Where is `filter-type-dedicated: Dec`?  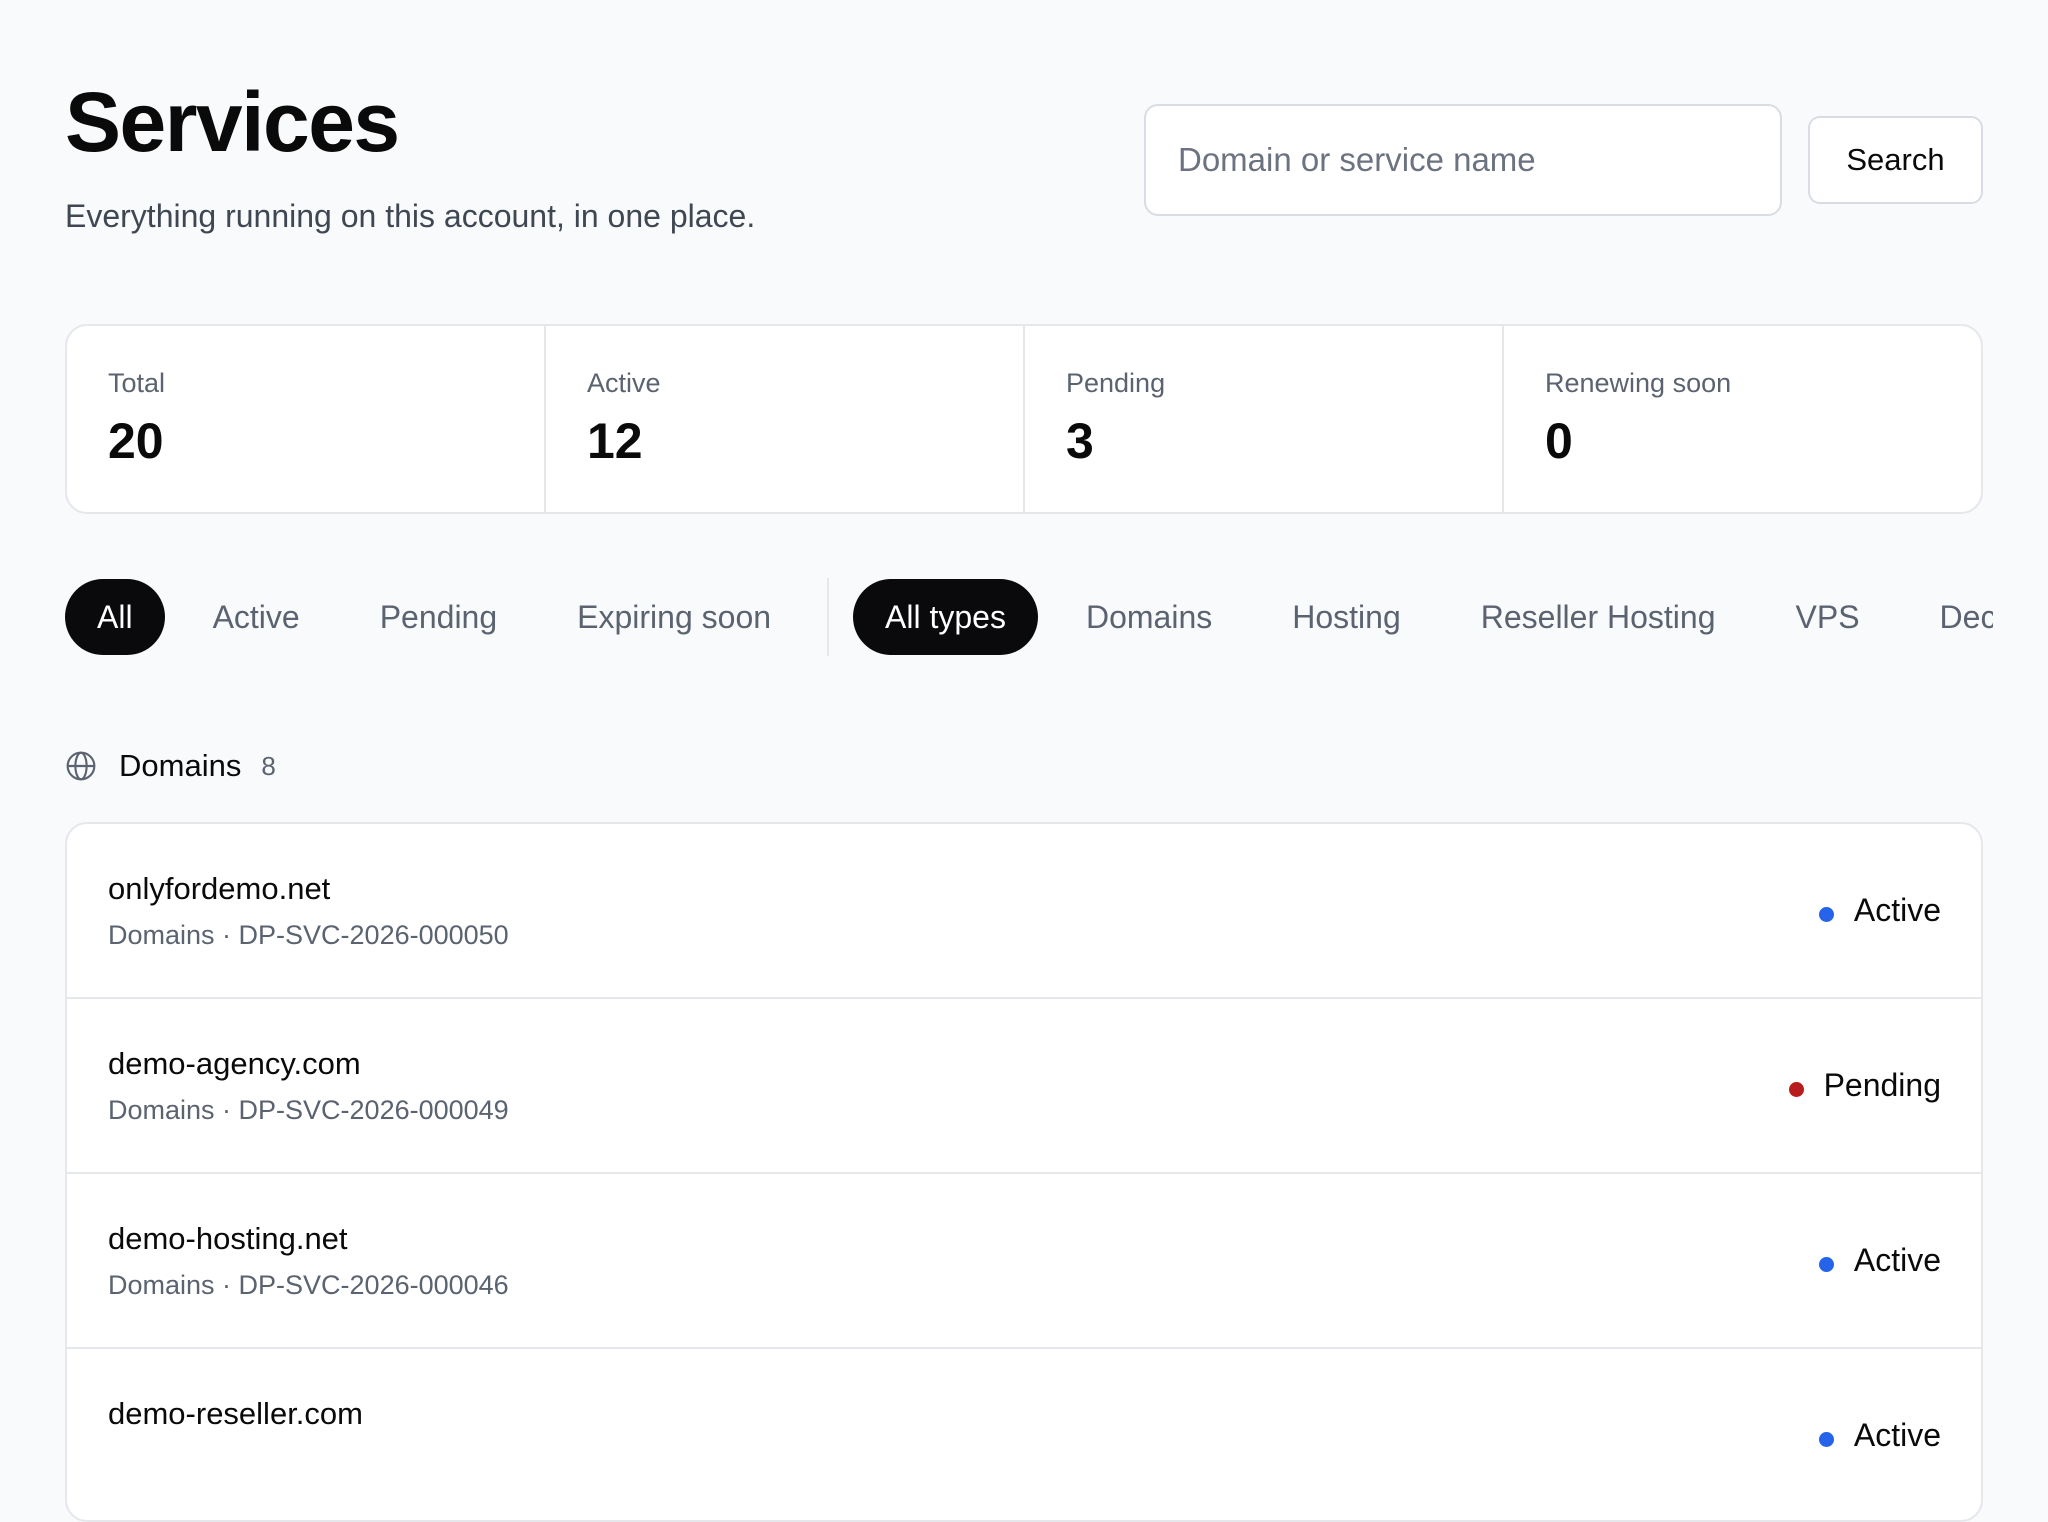 filter-type-dedicated: Dec is located at coordinates (1950, 617).